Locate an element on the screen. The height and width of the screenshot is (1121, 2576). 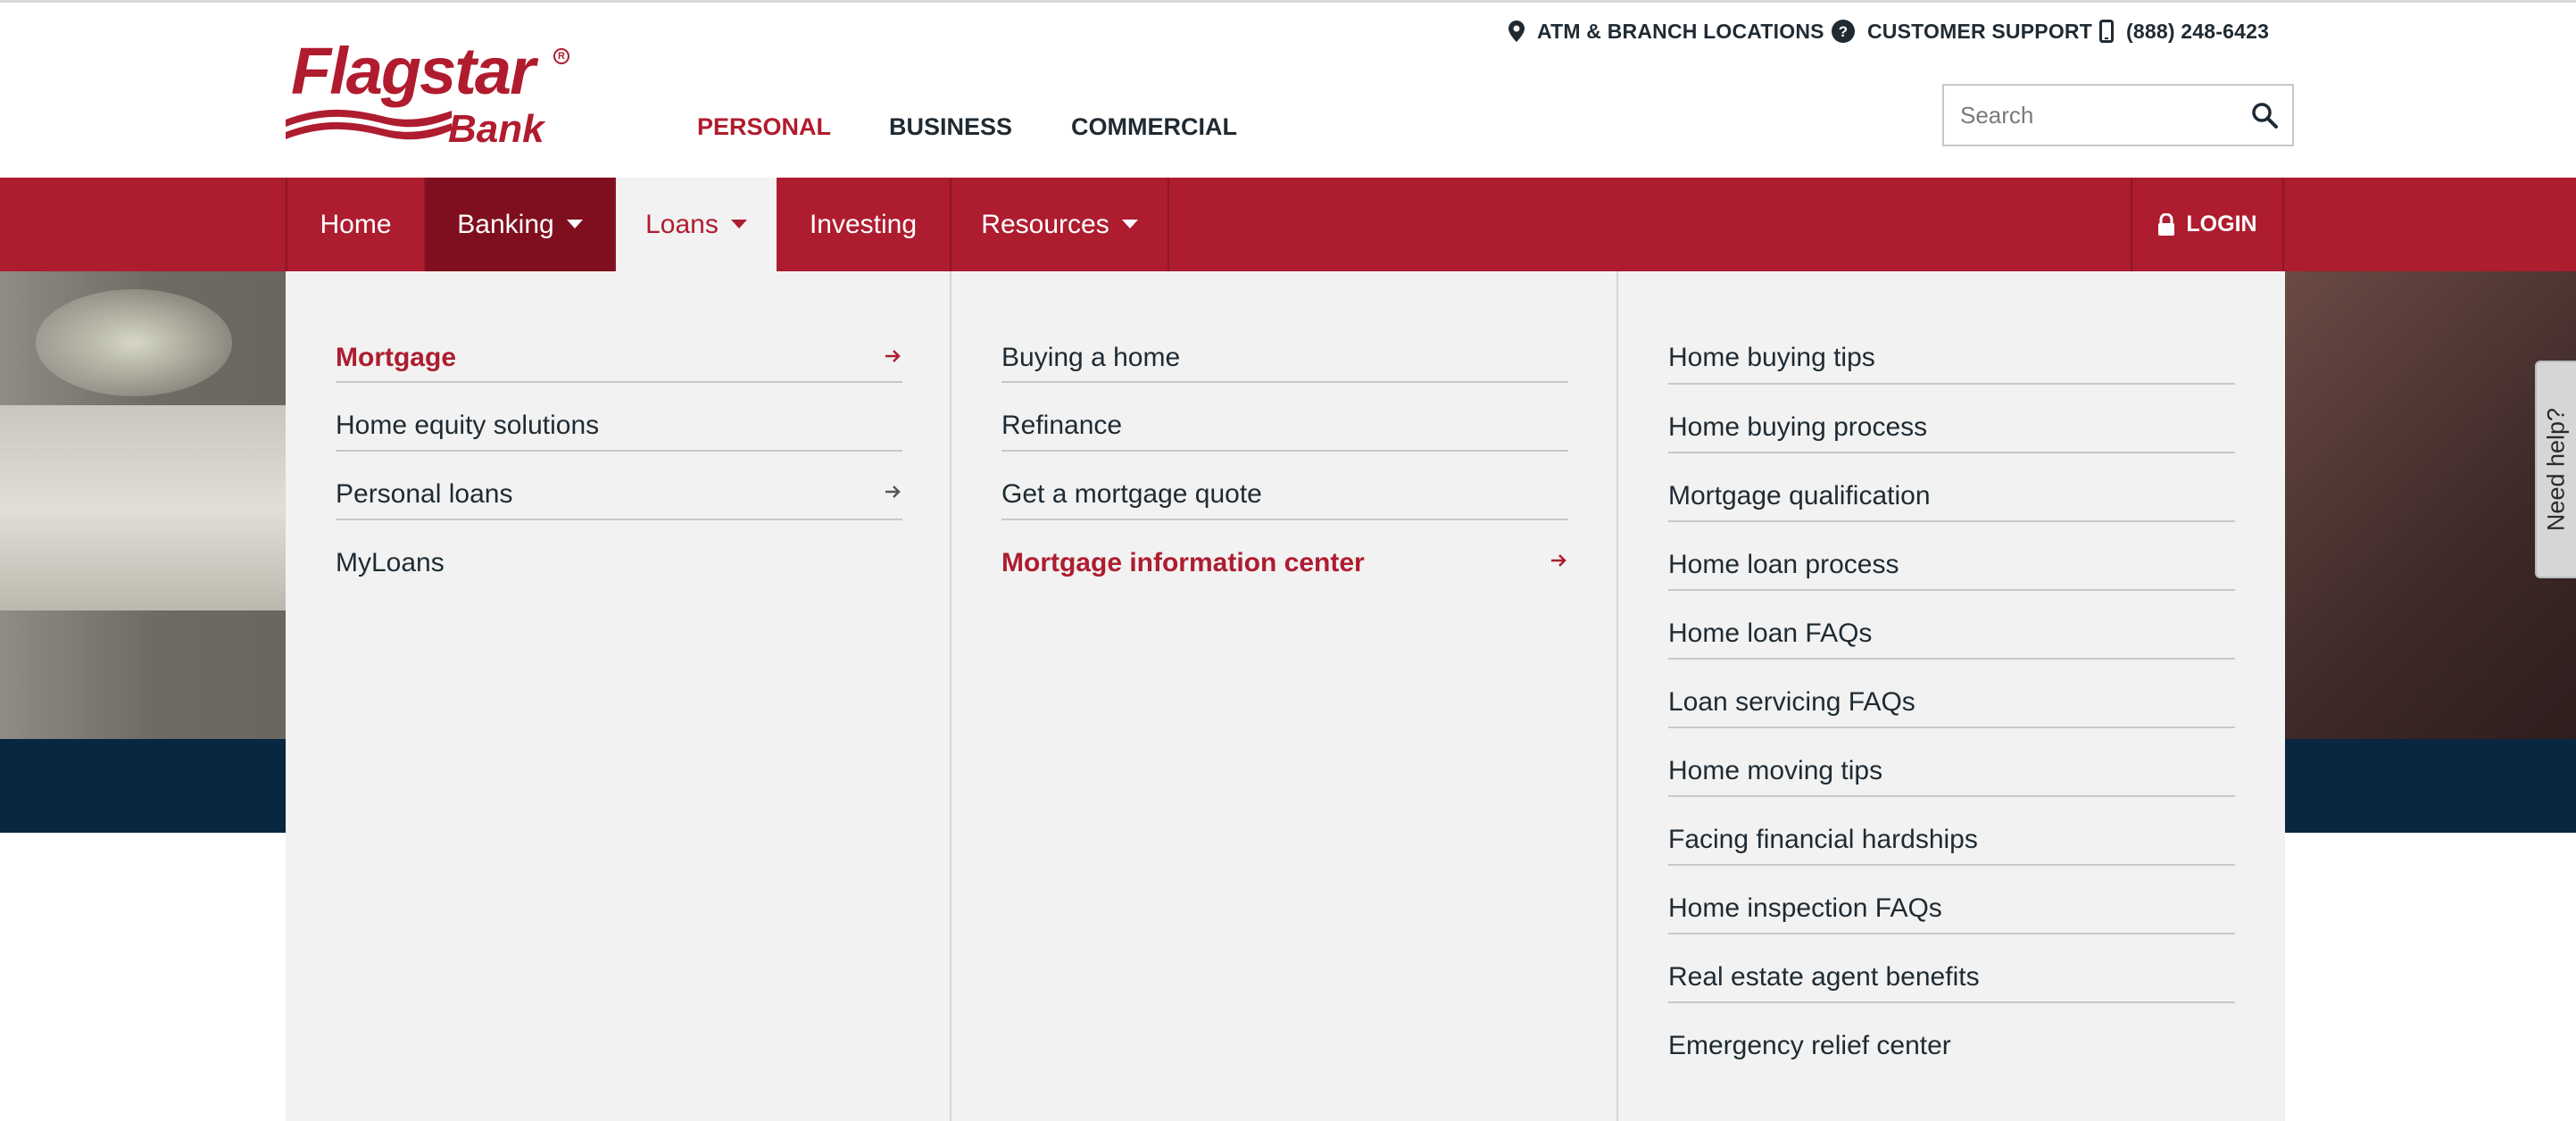
nav-banking: Banking is located at coordinates (521, 224).